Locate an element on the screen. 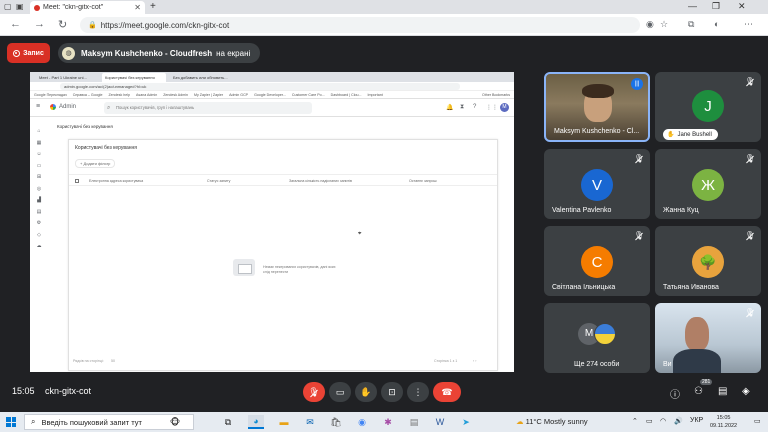  pagination-arrows: ‹ › is located at coordinates (475, 361).